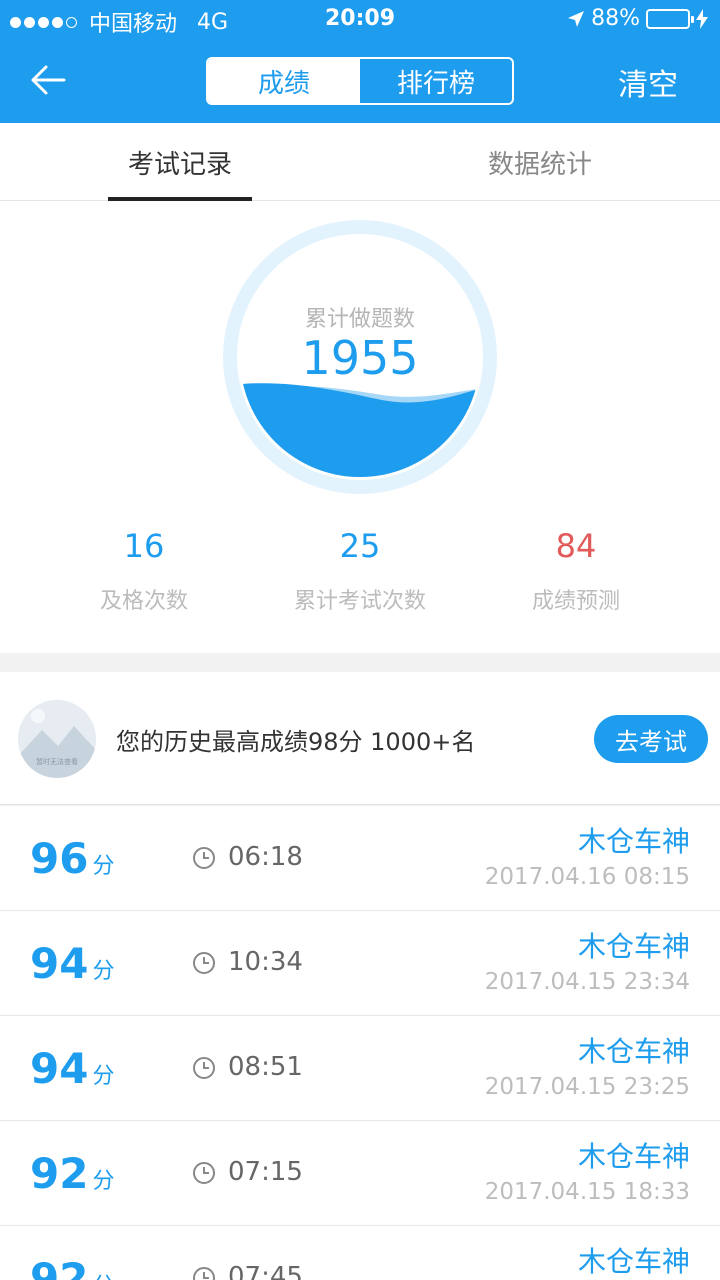 This screenshot has height=1280, width=720. What do you see at coordinates (296, 742) in the screenshot?
I see `best-score-text: 您的历史最高成绩98分 1000+名` at bounding box center [296, 742].